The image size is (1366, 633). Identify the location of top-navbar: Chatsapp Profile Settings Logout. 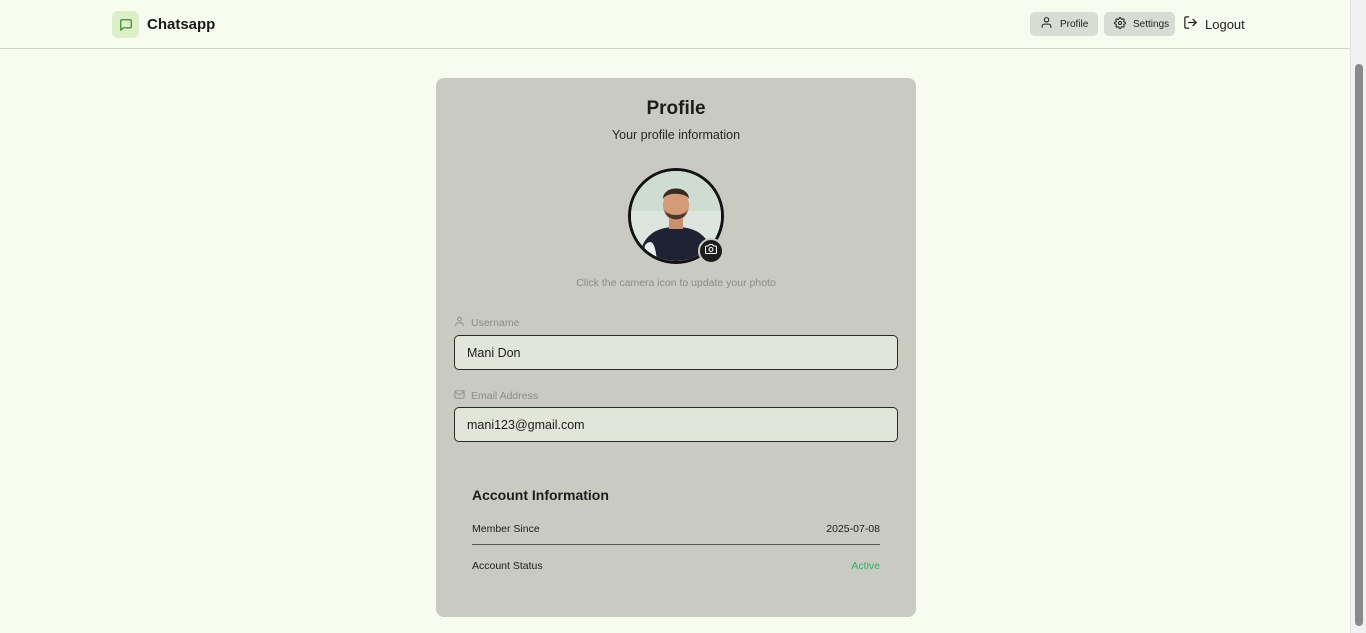
(675, 24).